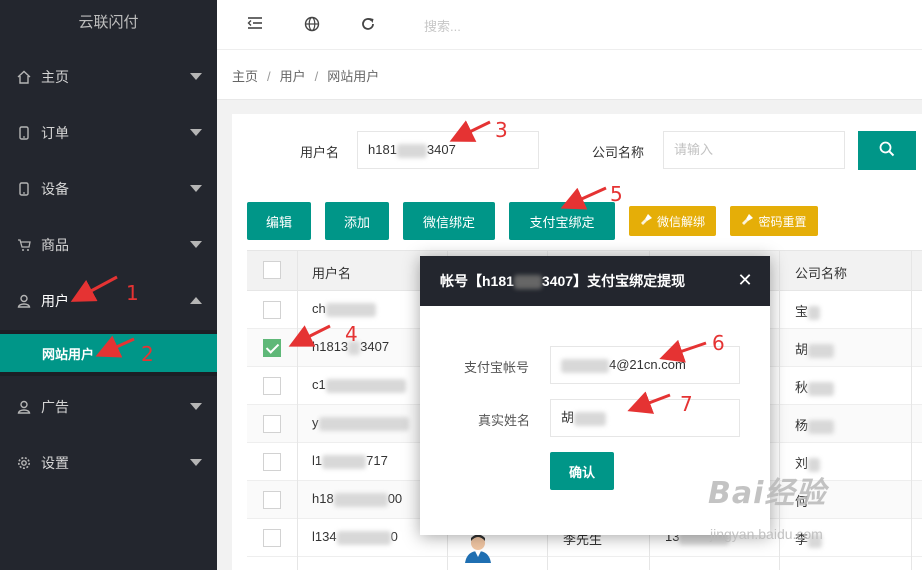 The height and width of the screenshot is (570, 922). I want to click on confirm-button: 确认, so click(582, 471).